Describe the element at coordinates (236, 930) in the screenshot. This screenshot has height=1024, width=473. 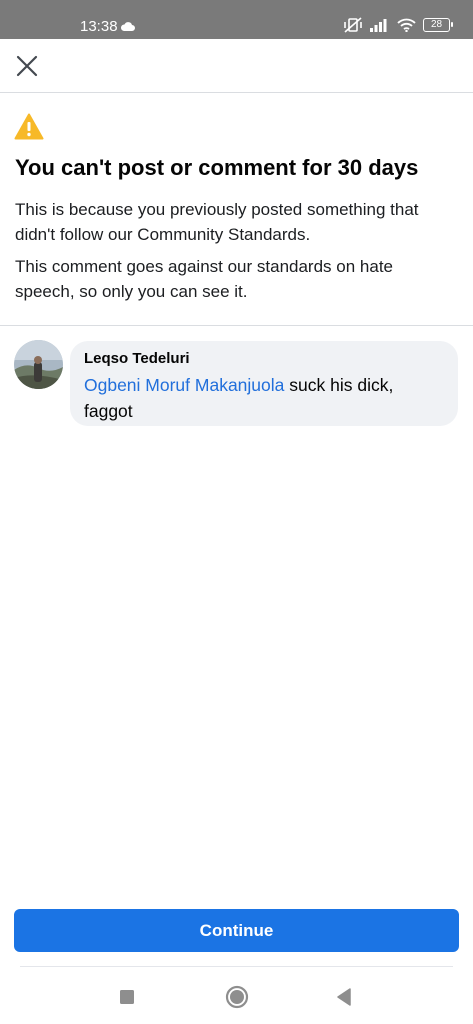
I see `continue-button: Continue` at that location.